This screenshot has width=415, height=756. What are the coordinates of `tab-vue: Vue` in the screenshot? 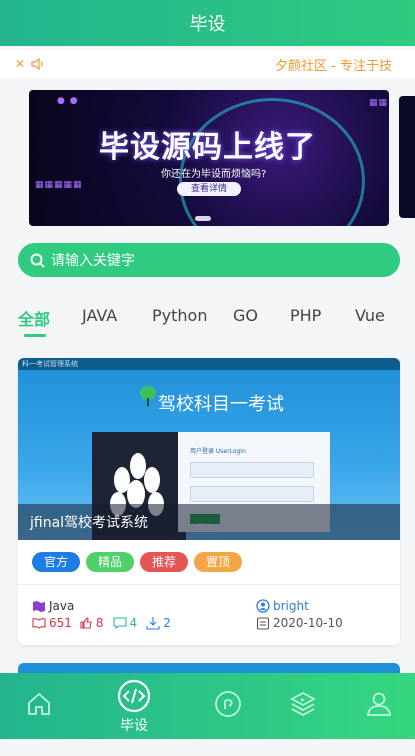 It's located at (370, 315).